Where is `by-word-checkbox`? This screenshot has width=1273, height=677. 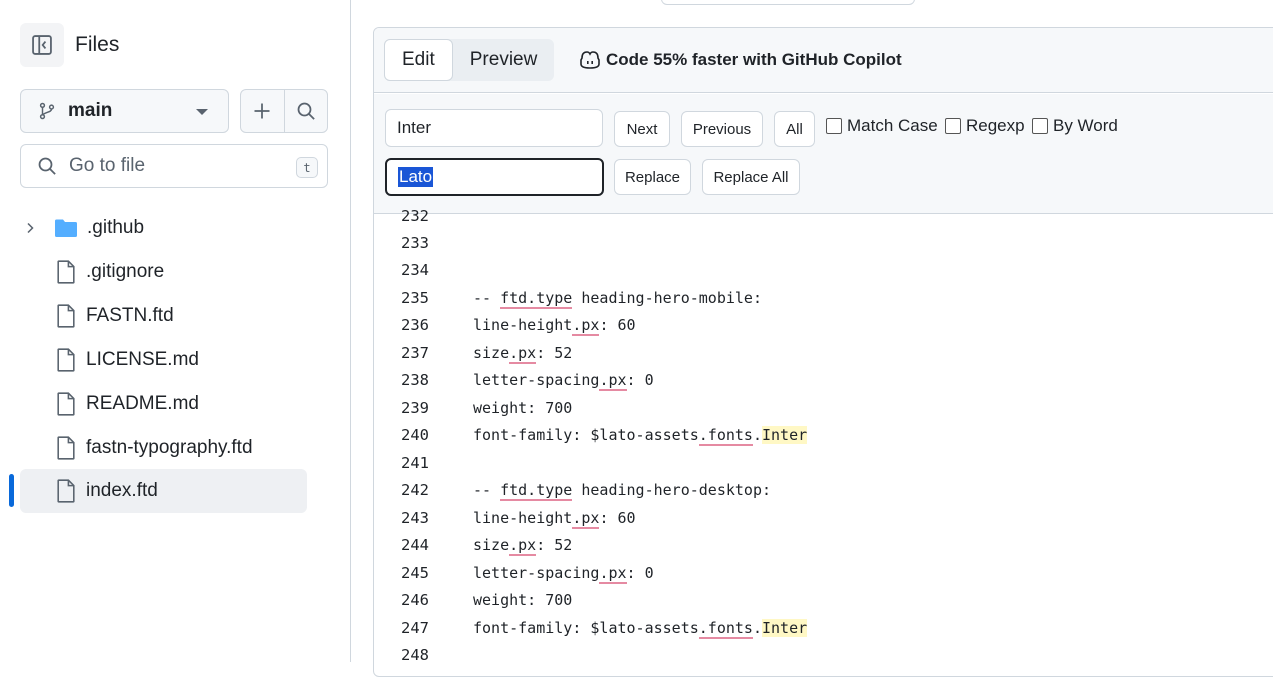 by-word-checkbox is located at coordinates (1040, 126).